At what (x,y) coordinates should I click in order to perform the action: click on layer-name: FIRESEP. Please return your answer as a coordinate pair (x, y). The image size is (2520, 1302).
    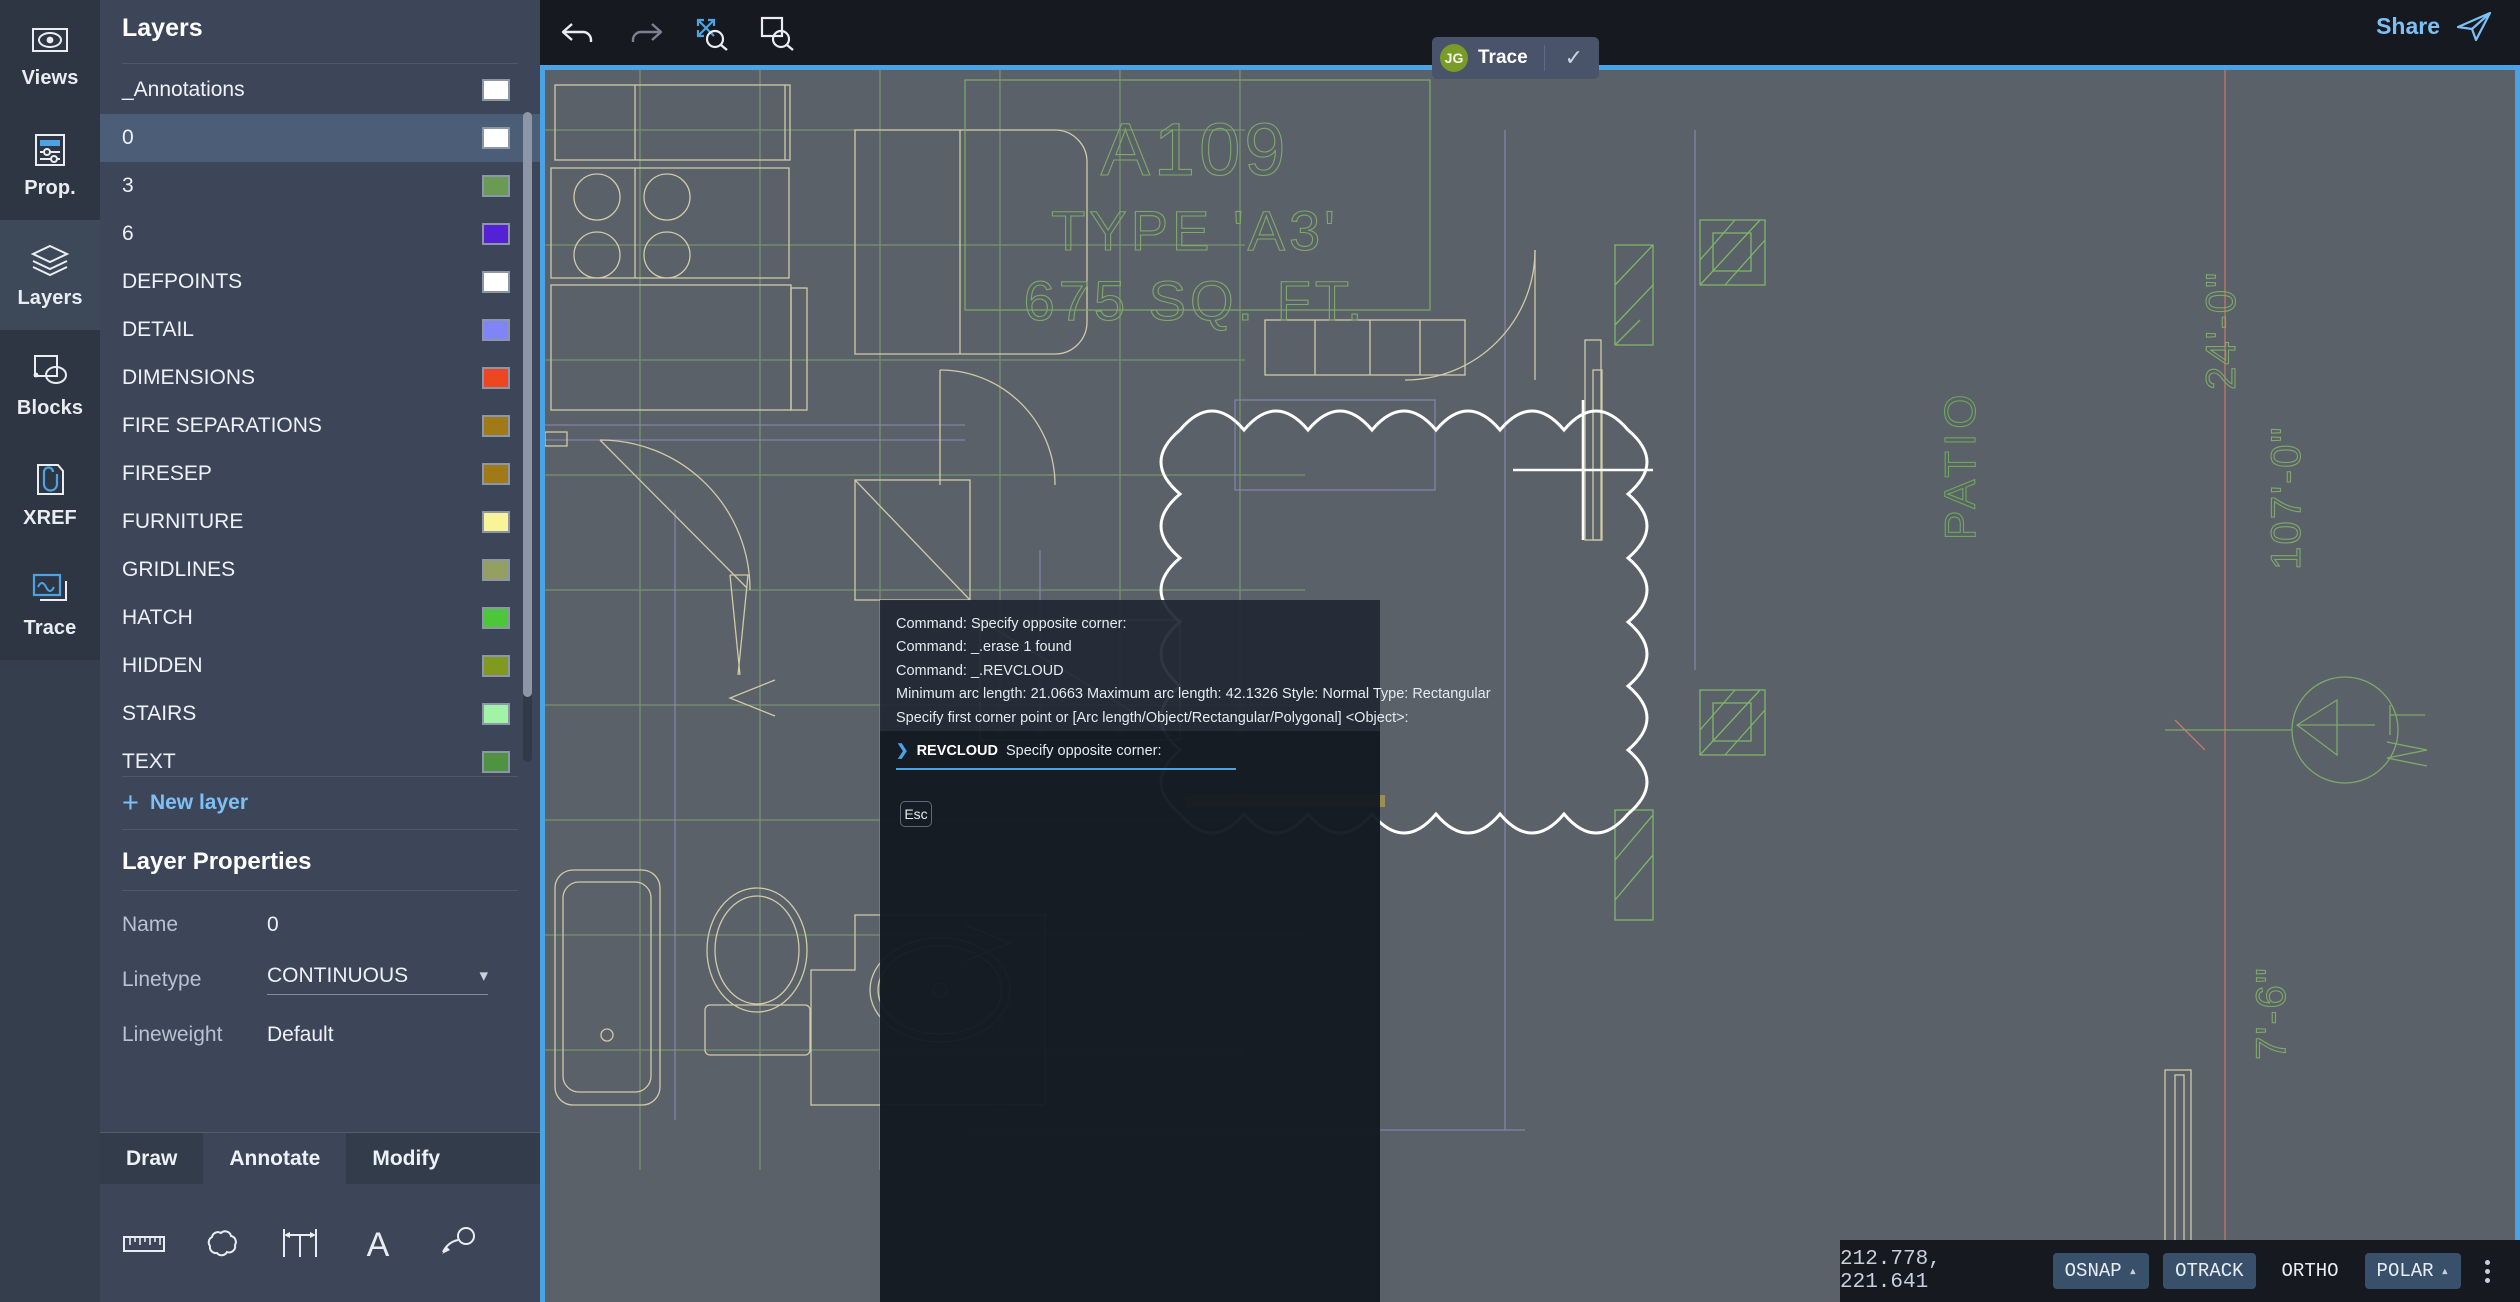
    Looking at the image, I should click on (167, 473).